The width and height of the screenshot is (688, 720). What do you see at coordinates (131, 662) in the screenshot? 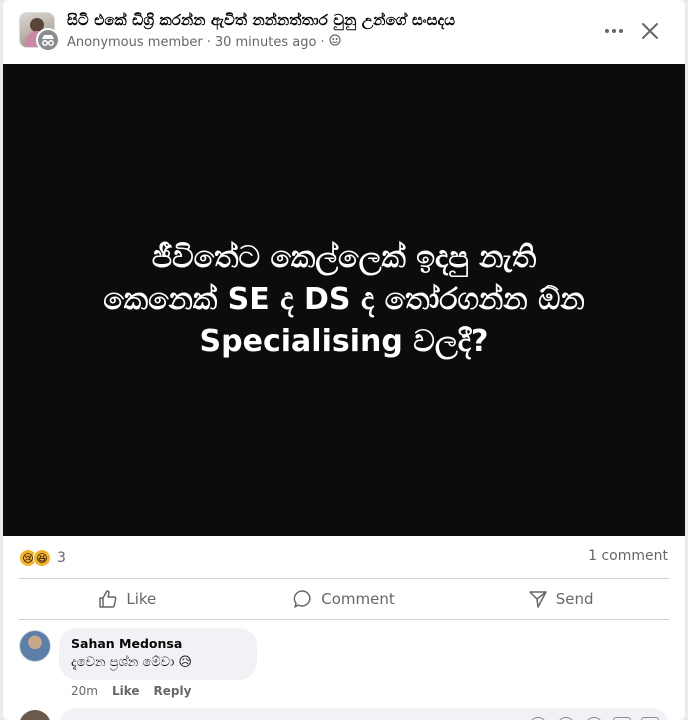
I see `comment-text: දැවෙන ප්‍රශ්න මේවා 😥` at bounding box center [131, 662].